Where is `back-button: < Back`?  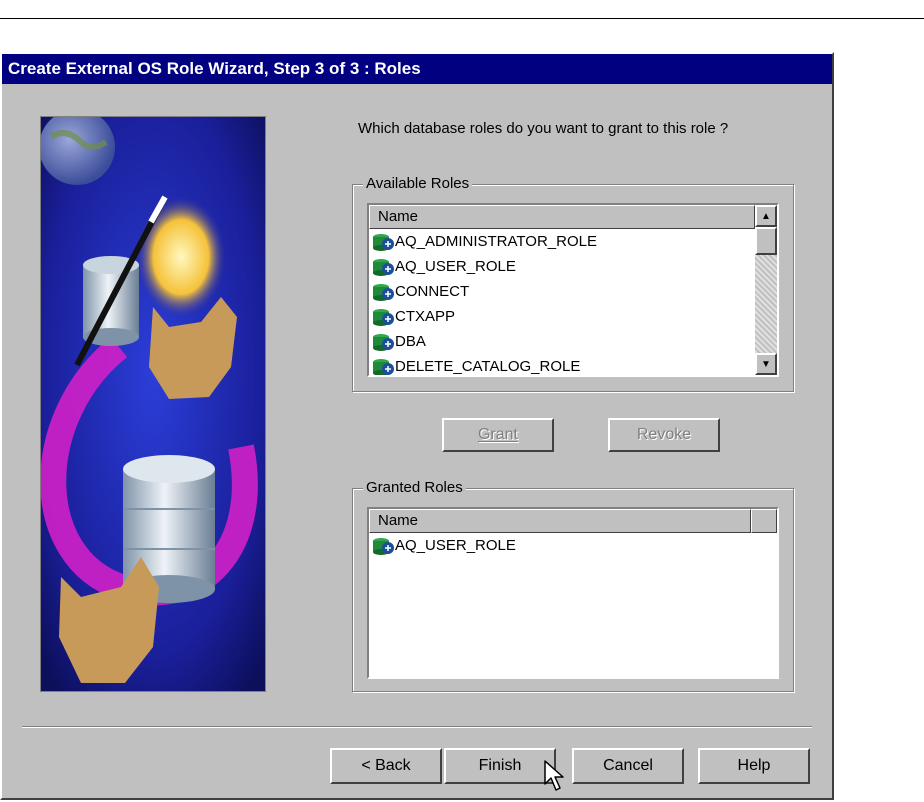
back-button: < Back is located at coordinates (386, 766).